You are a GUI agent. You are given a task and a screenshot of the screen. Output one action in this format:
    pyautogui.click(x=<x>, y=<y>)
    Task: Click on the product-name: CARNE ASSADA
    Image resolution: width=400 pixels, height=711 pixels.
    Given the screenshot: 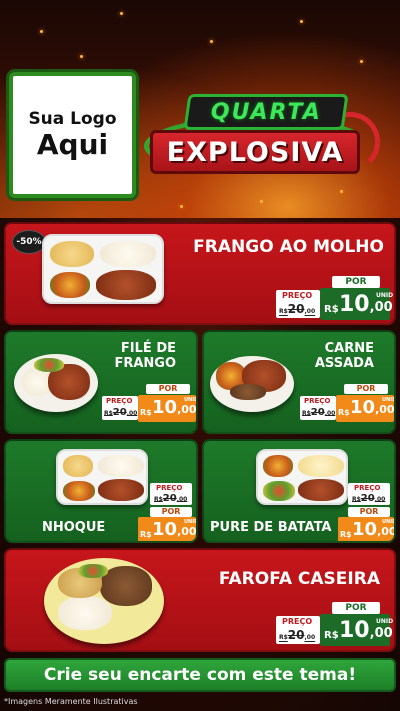 What is the action you would take?
    pyautogui.click(x=344, y=356)
    